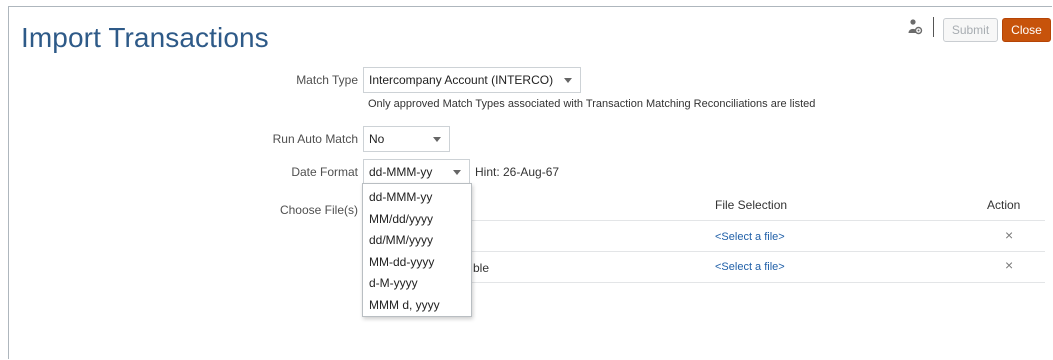  Describe the element at coordinates (915, 27) in the screenshot. I see `user-settings-icon` at that location.